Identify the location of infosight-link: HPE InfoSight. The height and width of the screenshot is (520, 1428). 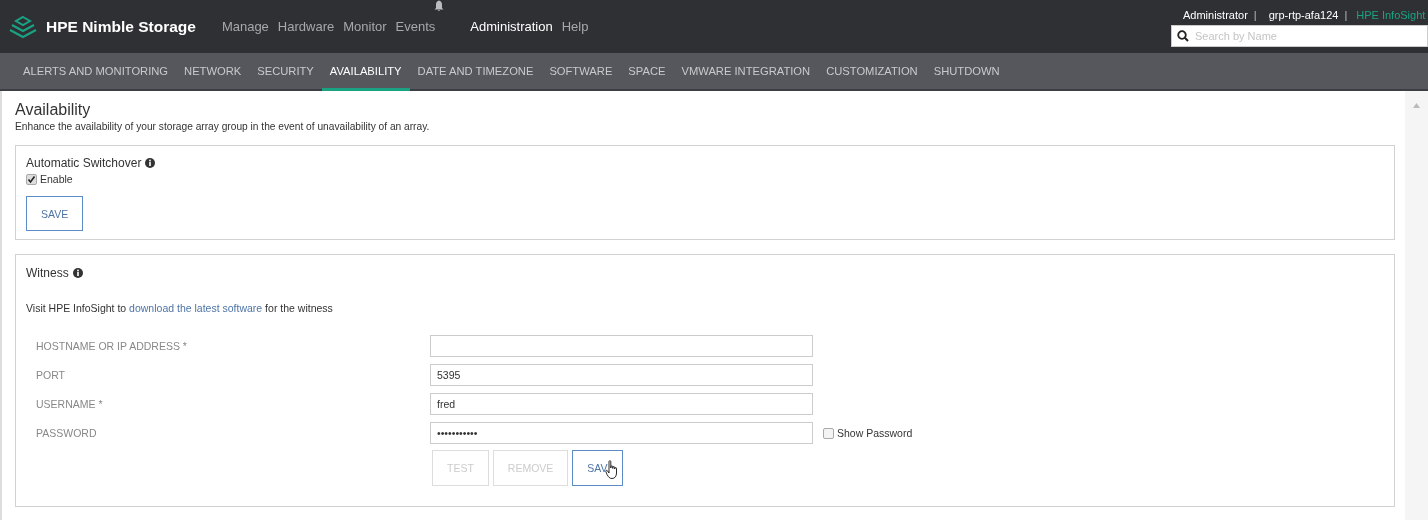
(1391, 14).